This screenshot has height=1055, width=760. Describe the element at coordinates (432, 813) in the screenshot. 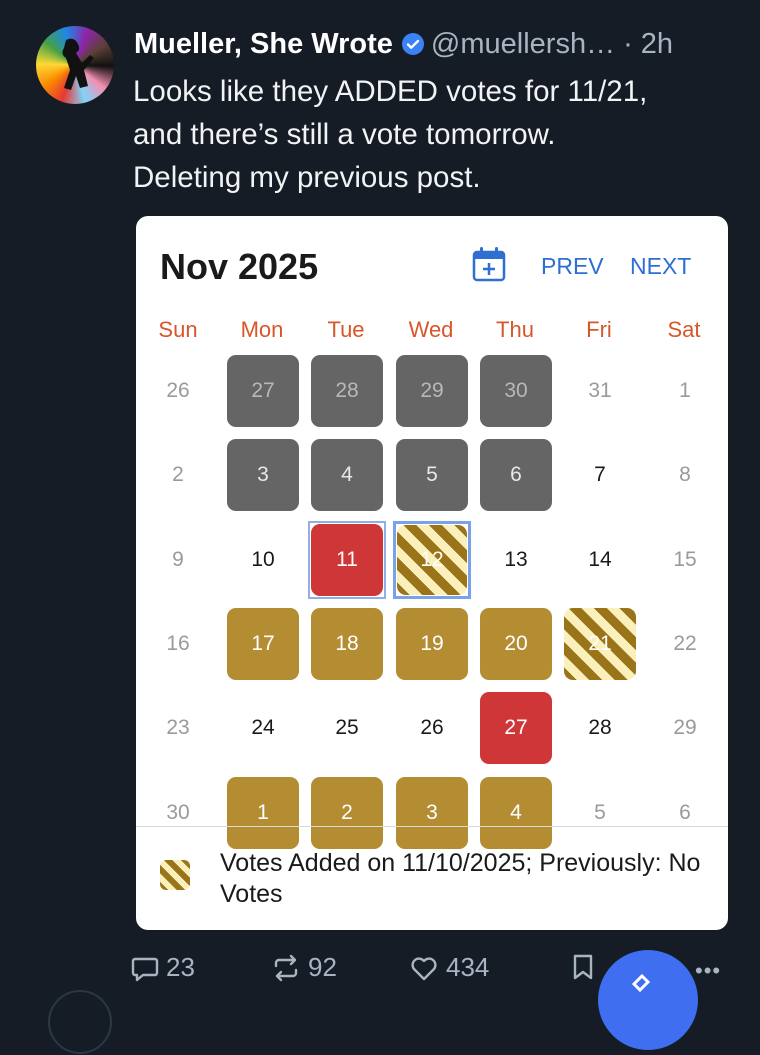

I see `day-cell-vote: 3` at that location.